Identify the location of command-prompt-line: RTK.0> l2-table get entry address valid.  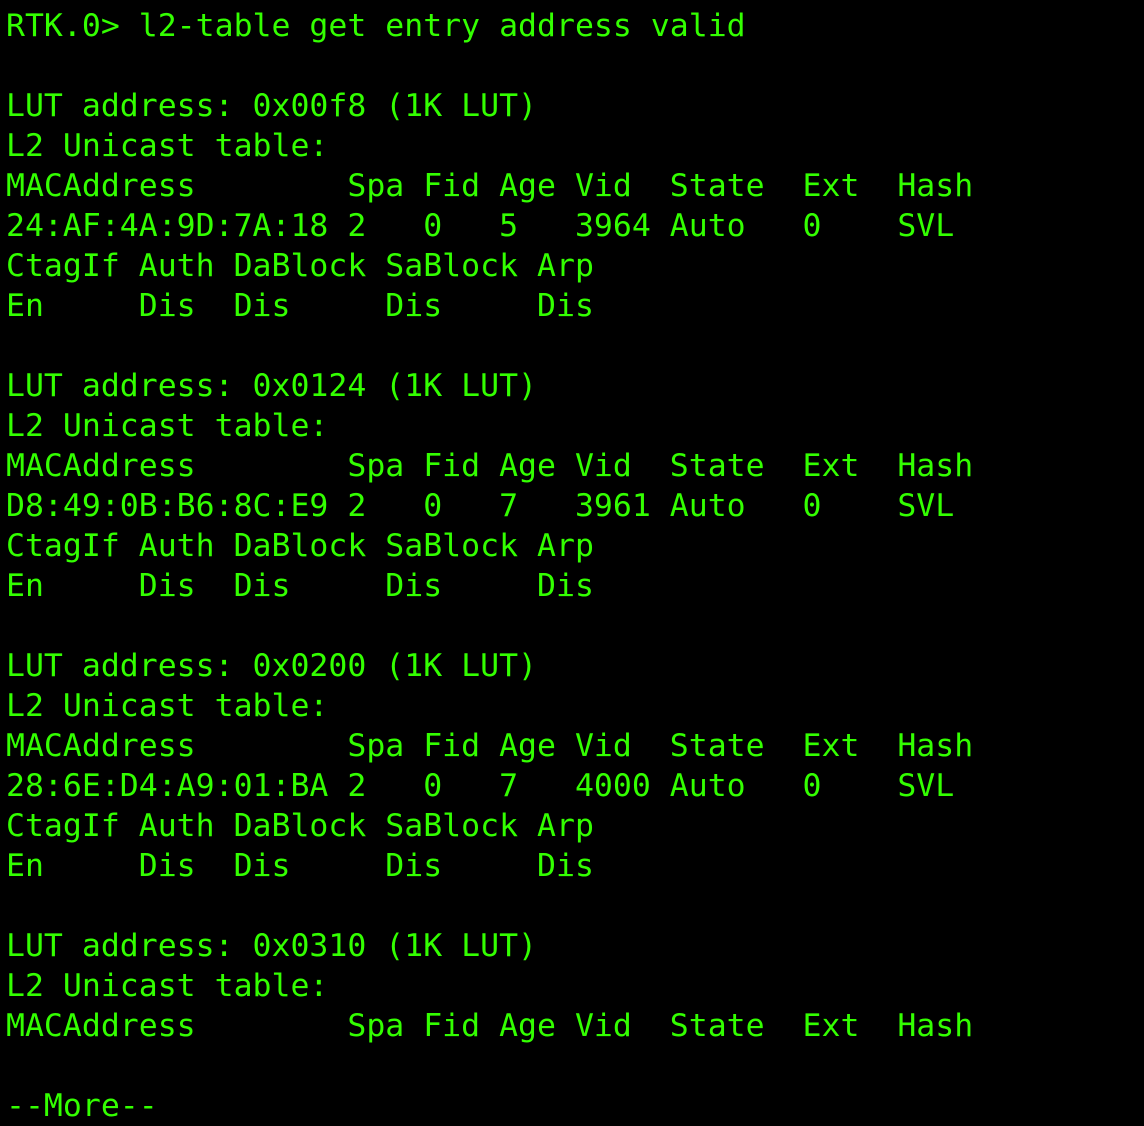
(376, 26).